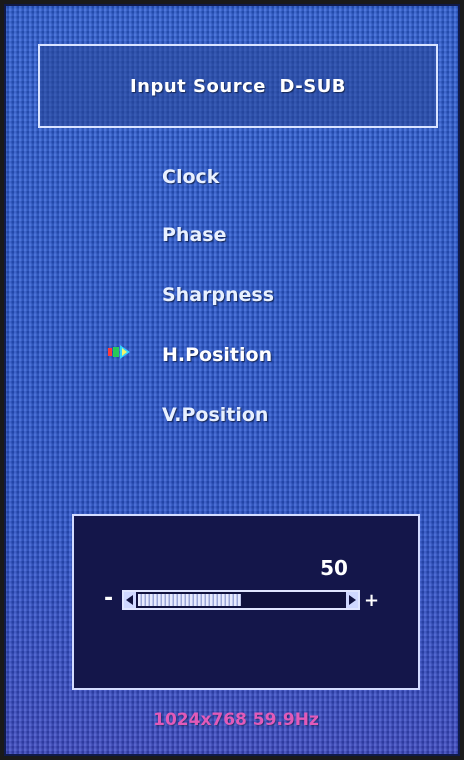  I want to click on menu-item-sharpness: Sharpness, so click(218, 295).